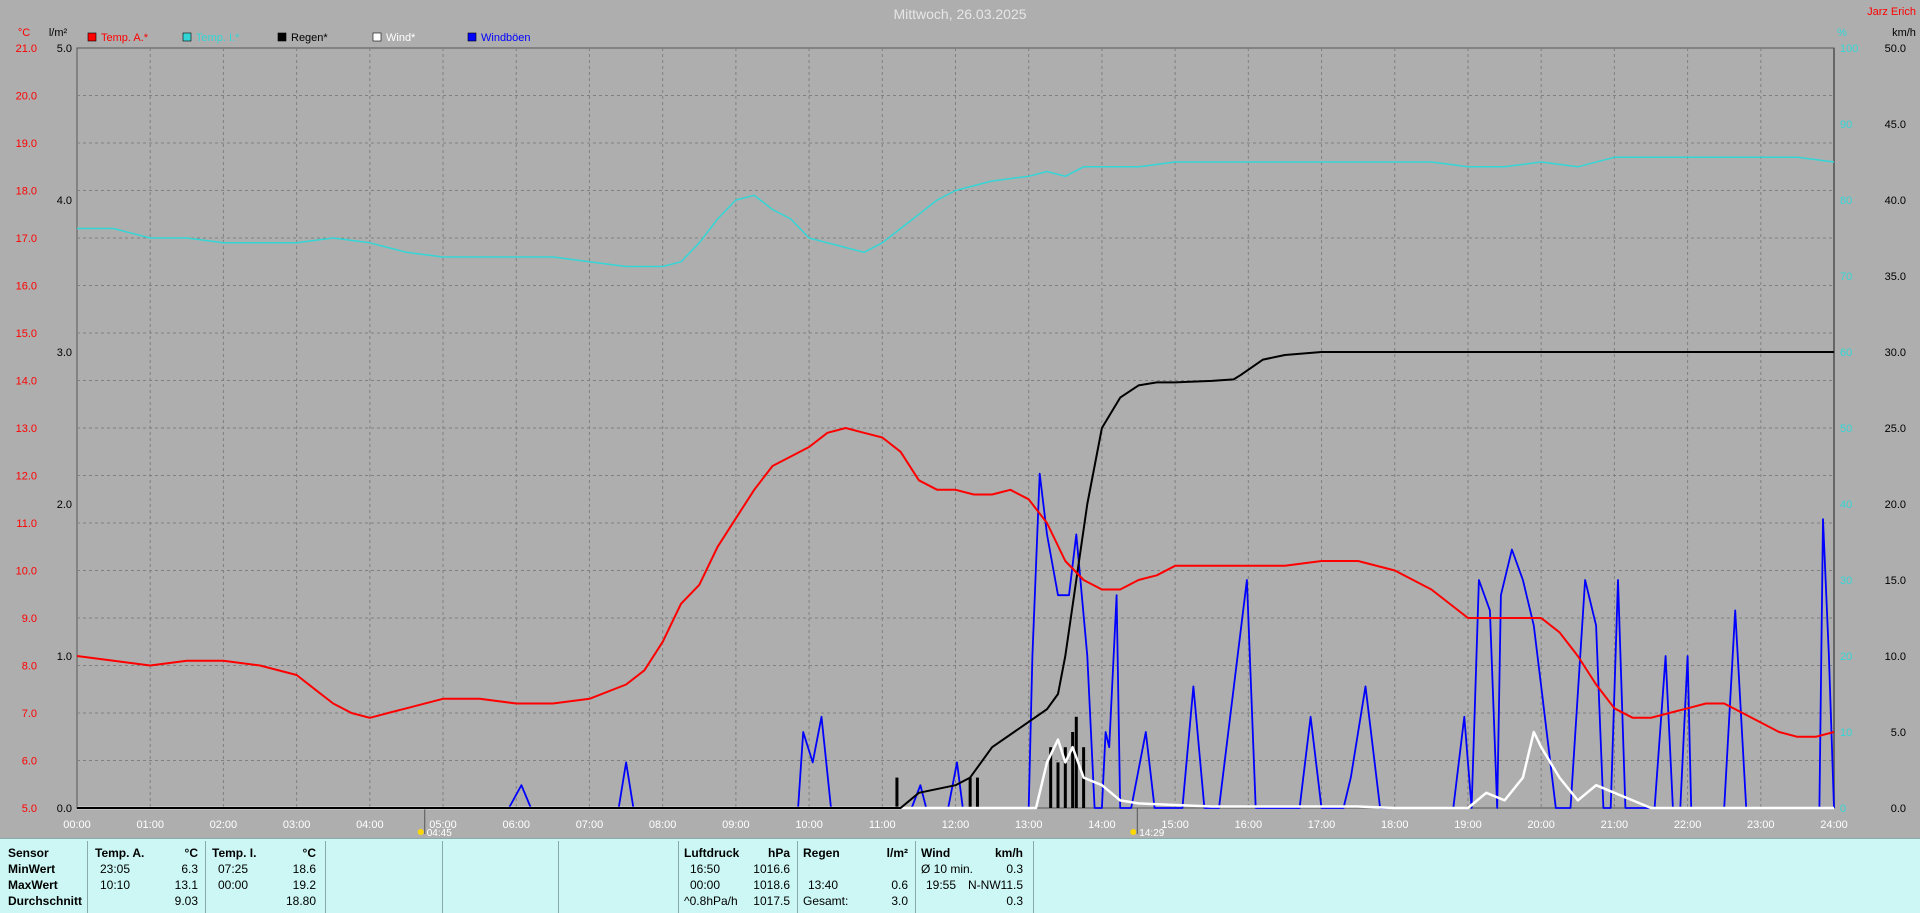 This screenshot has height=913, width=1920. What do you see at coordinates (705, 869) in the screenshot?
I see `luftdruck-min-time: 16:50` at bounding box center [705, 869].